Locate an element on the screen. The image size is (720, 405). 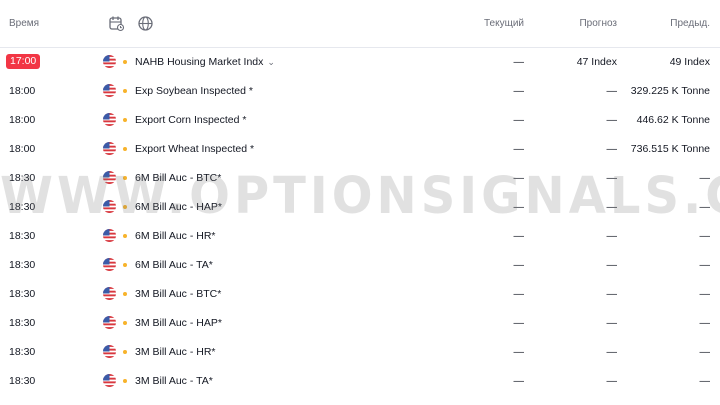
table-row: 18:30 6M Bill Auc - HAP* — — — is located at coordinates (360, 207).